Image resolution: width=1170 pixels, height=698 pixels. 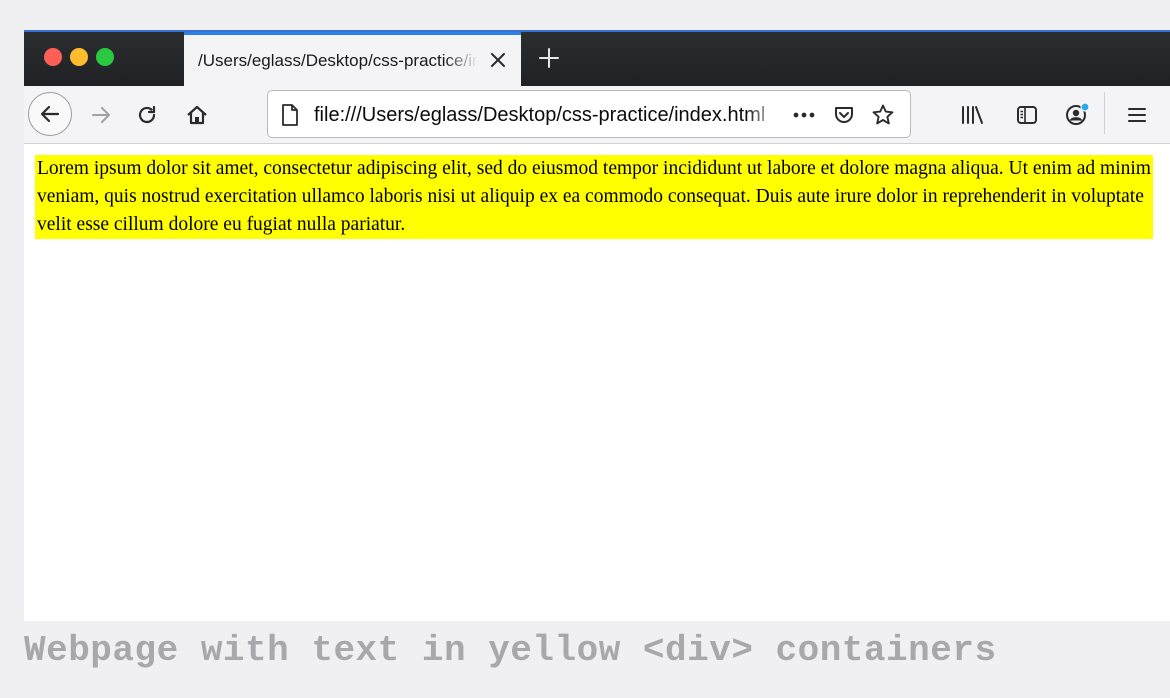 I want to click on reload-icon, so click(x=147, y=115).